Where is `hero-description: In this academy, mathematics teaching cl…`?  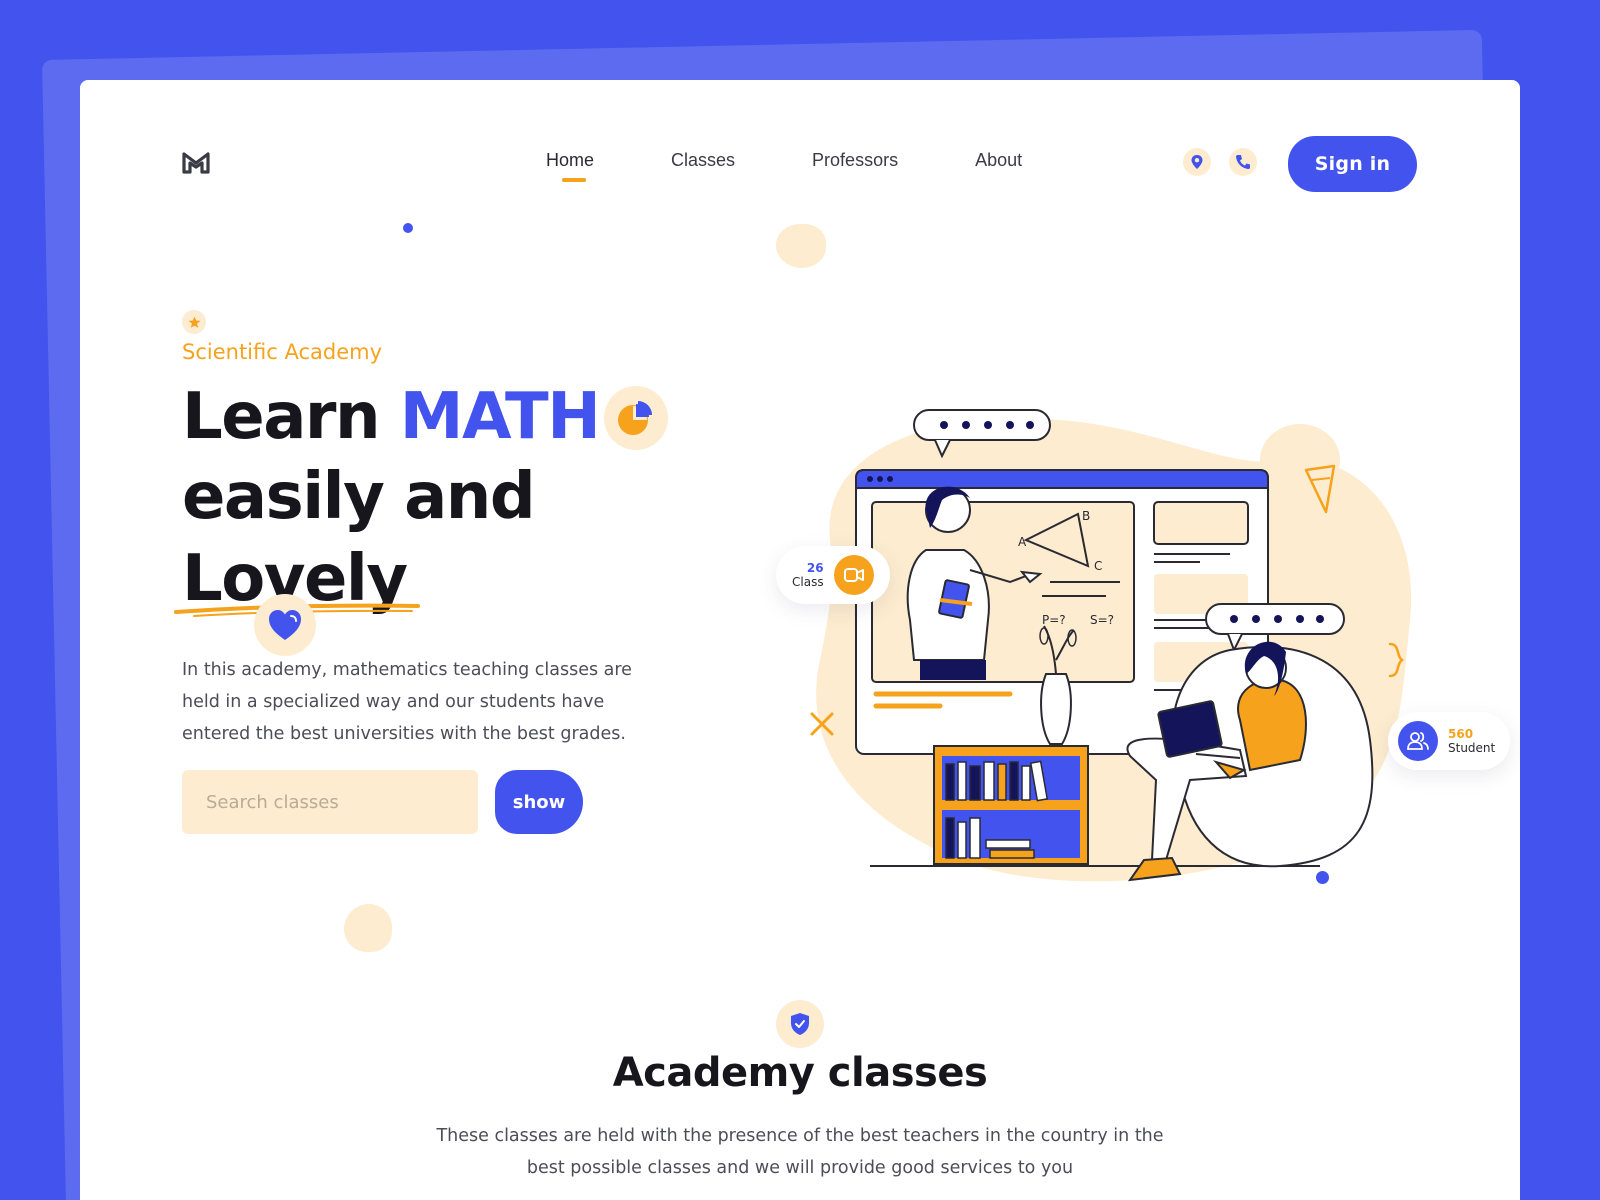
hero-description: In this academy, mathematics teaching cl… is located at coordinates (407, 702).